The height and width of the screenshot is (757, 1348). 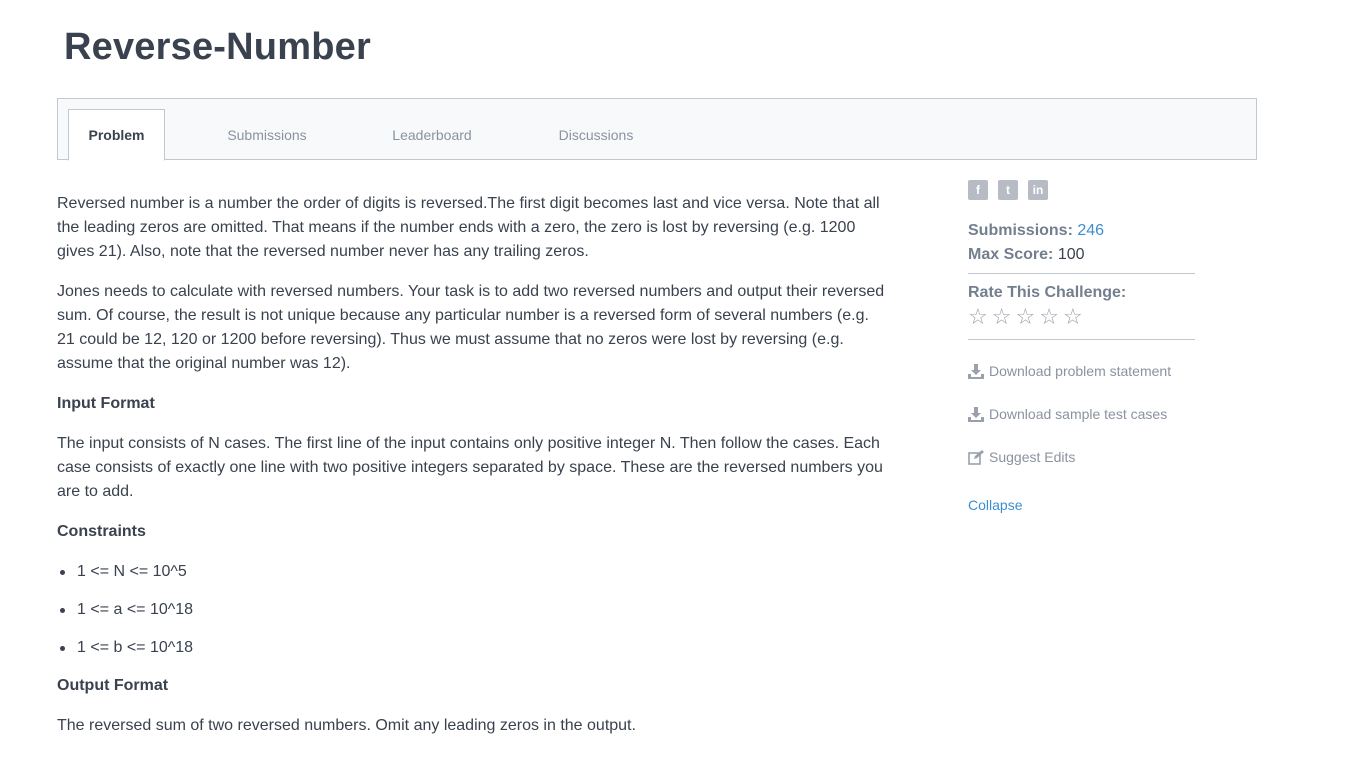 What do you see at coordinates (1071, 254) in the screenshot?
I see `max-score-value: 100` at bounding box center [1071, 254].